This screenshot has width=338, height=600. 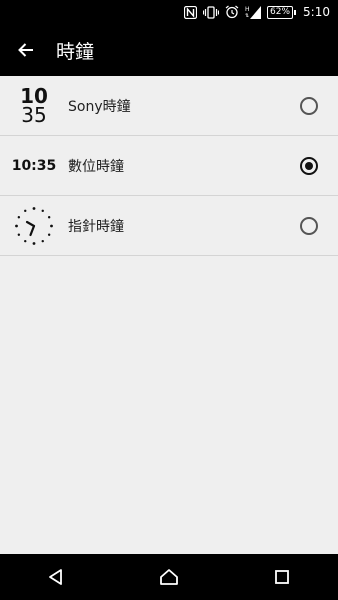 I want to click on digital-clock-preview: 10:35, so click(x=34, y=166).